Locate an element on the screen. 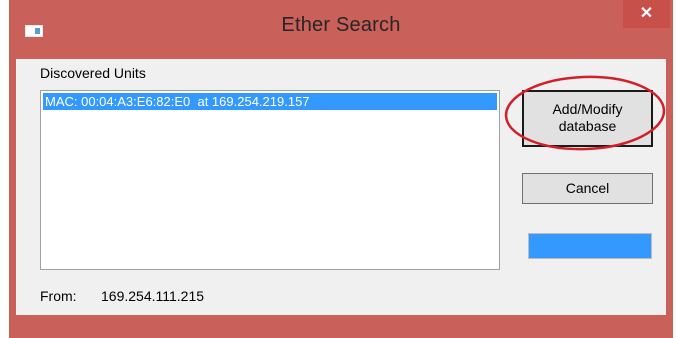 The width and height of the screenshot is (677, 338). add-modify-label-line1: Add/Modify is located at coordinates (587, 109).